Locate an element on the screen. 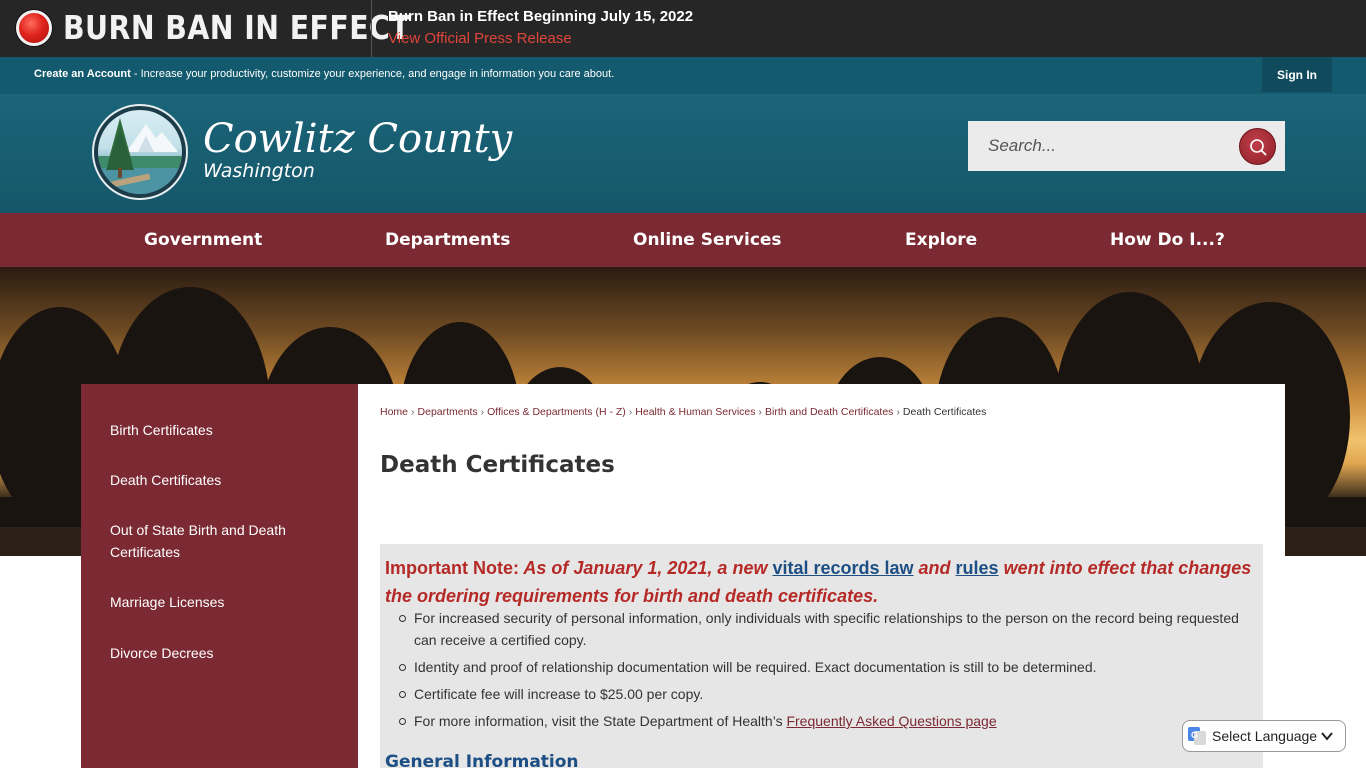 This screenshot has height=768, width=1366. breadcrumb-birth-death: Birth and Death Certificates is located at coordinates (829, 412).